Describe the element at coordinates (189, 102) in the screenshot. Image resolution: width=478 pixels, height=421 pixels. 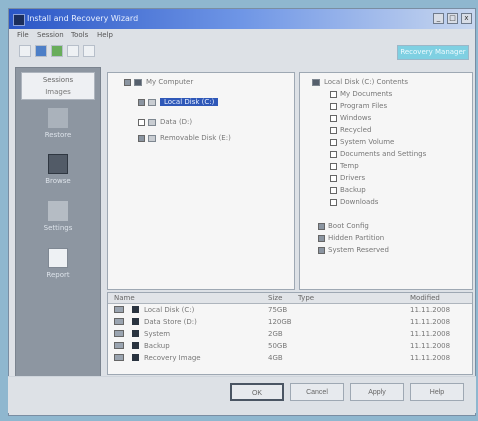
I see `tree-item-label: Local Disk (C:)` at that location.